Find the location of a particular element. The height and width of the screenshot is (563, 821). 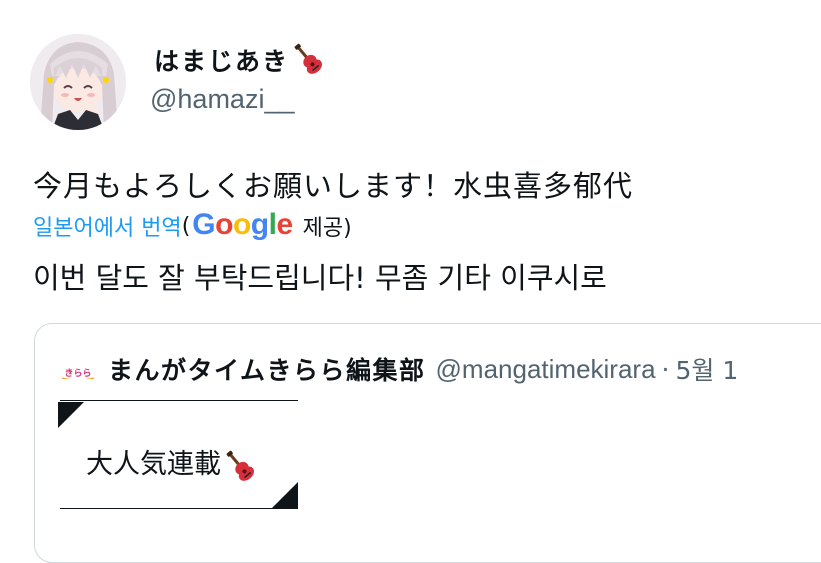

google-logo: Google is located at coordinates (242, 225).